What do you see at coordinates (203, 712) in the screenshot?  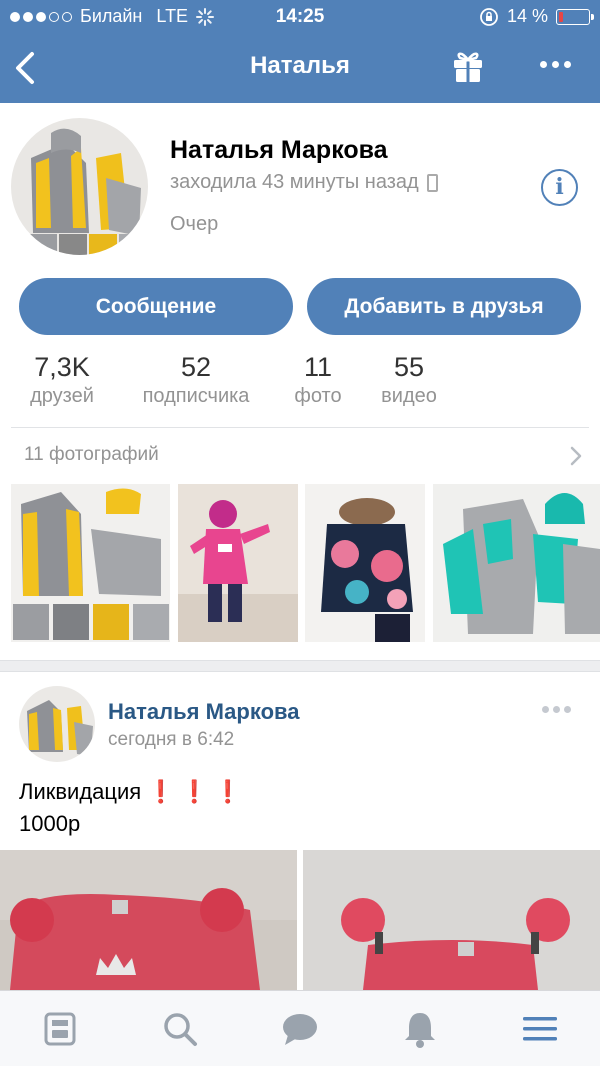 I see `post-author-name: Наталья Маркова` at bounding box center [203, 712].